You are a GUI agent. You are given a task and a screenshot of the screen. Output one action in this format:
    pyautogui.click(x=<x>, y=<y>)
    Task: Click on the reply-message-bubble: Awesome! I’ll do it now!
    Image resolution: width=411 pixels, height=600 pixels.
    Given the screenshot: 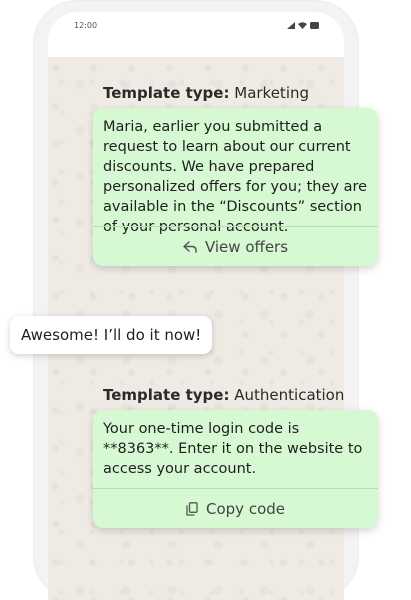 What is the action you would take?
    pyautogui.click(x=111, y=335)
    